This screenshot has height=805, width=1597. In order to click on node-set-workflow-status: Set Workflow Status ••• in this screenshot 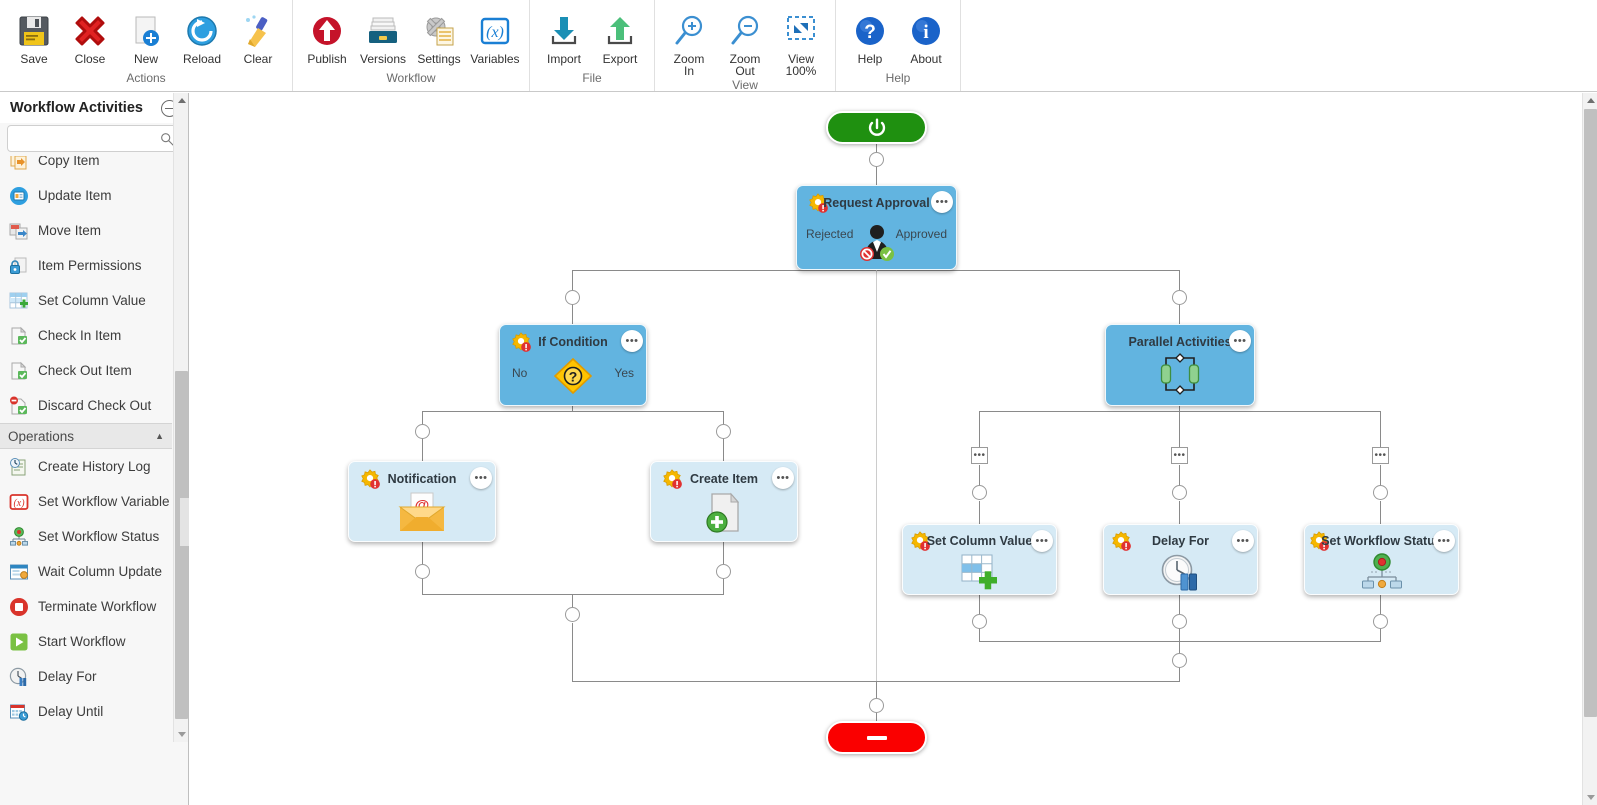, I will do `click(1381, 559)`.